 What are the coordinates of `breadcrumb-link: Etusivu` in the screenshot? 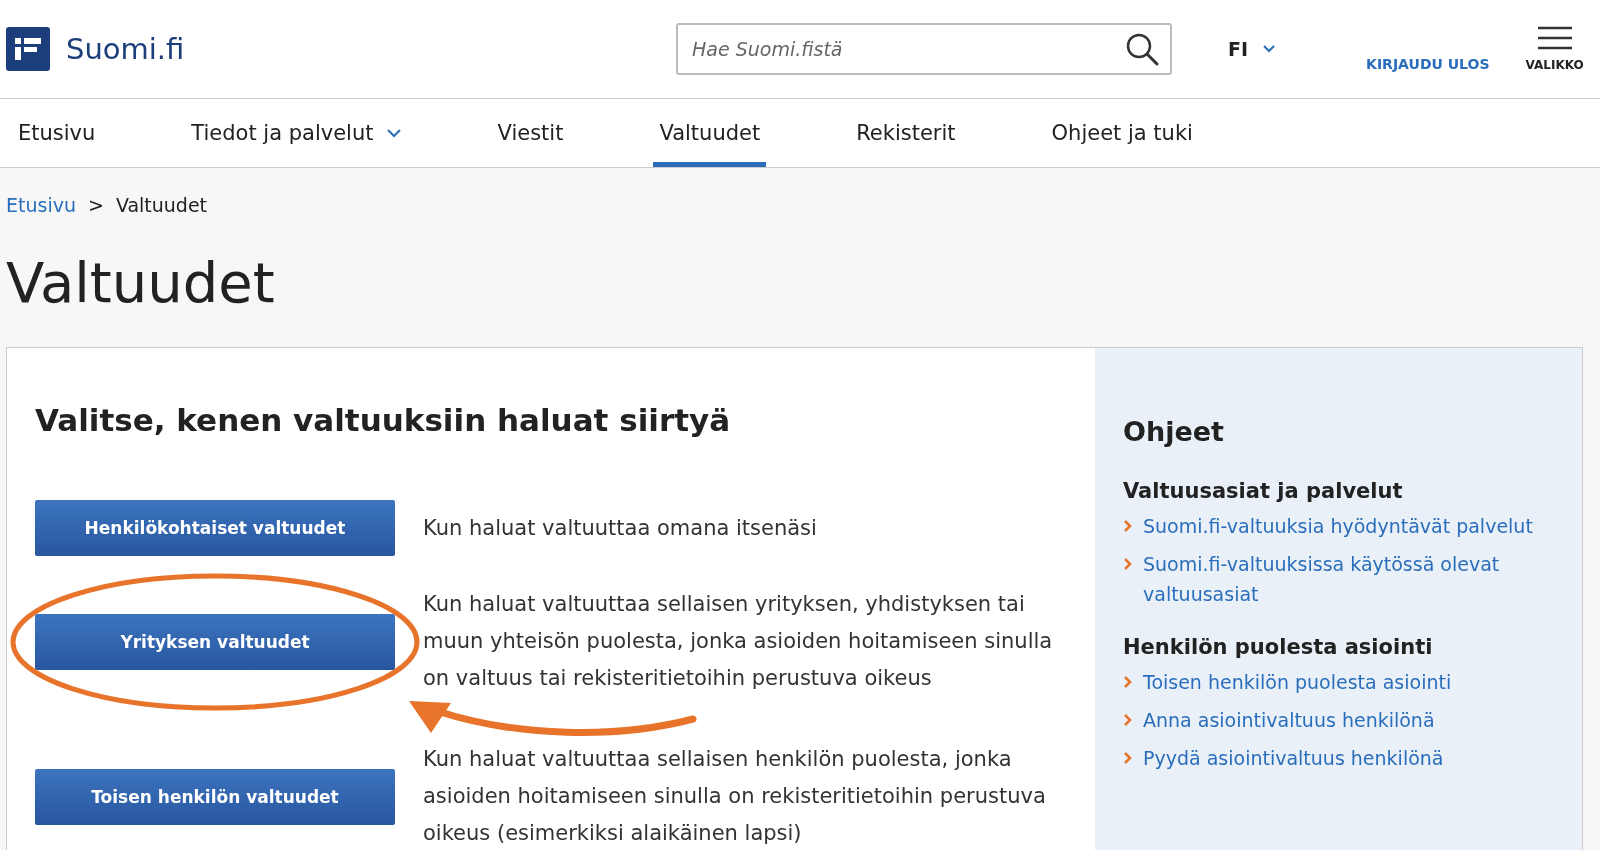 It's located at (41, 205).